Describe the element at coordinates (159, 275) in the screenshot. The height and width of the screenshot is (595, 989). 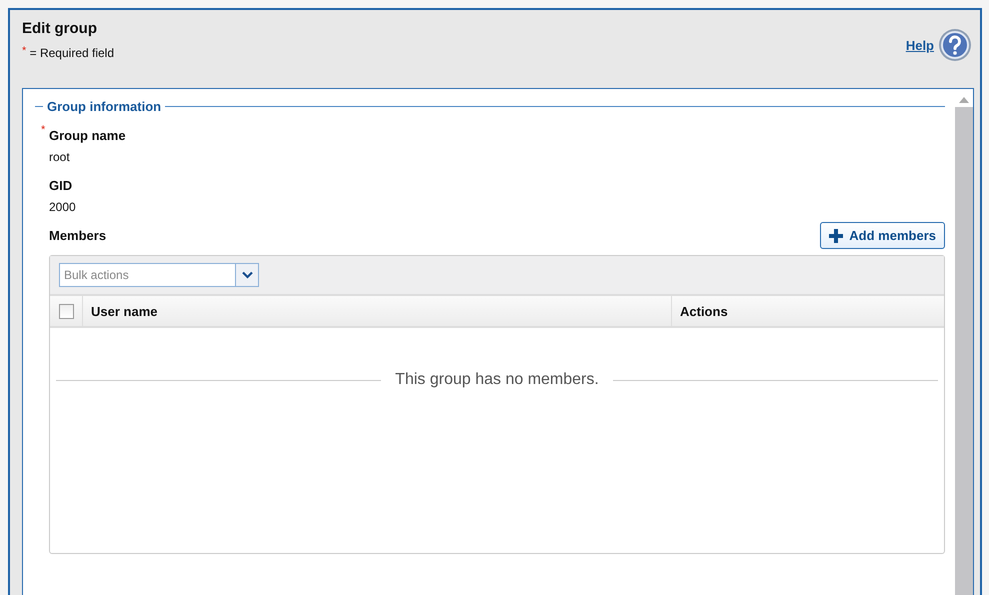
I see `bulk-actions-dropdown: Bulk actions` at that location.